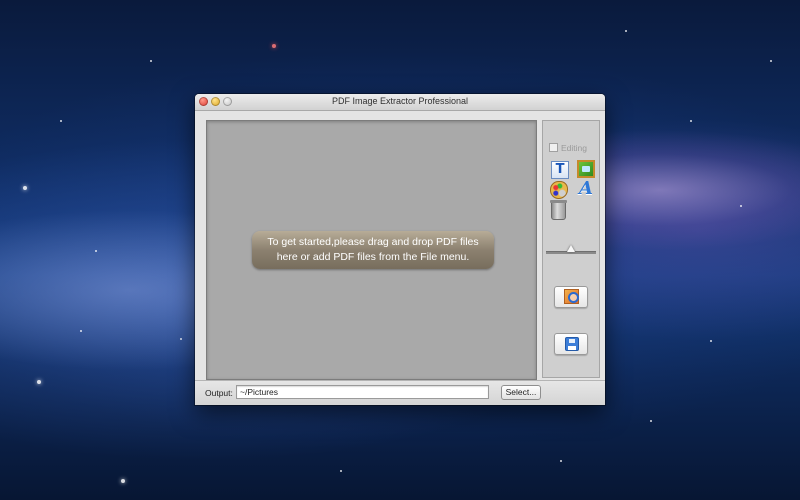 The image size is (800, 500). Describe the element at coordinates (586, 169) in the screenshot. I see `image-tool-icon` at that location.